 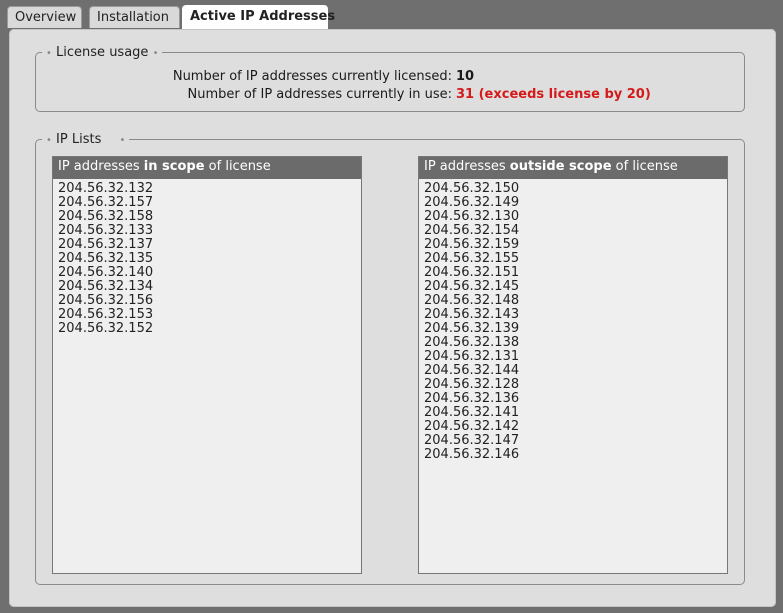 What do you see at coordinates (575, 329) in the screenshot?
I see `ip-address-item: 204.56.32.139` at bounding box center [575, 329].